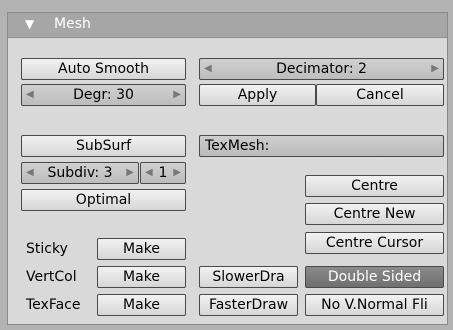 The image size is (453, 330). What do you see at coordinates (227, 25) in the screenshot?
I see `panel-header: ▼ Mesh` at bounding box center [227, 25].